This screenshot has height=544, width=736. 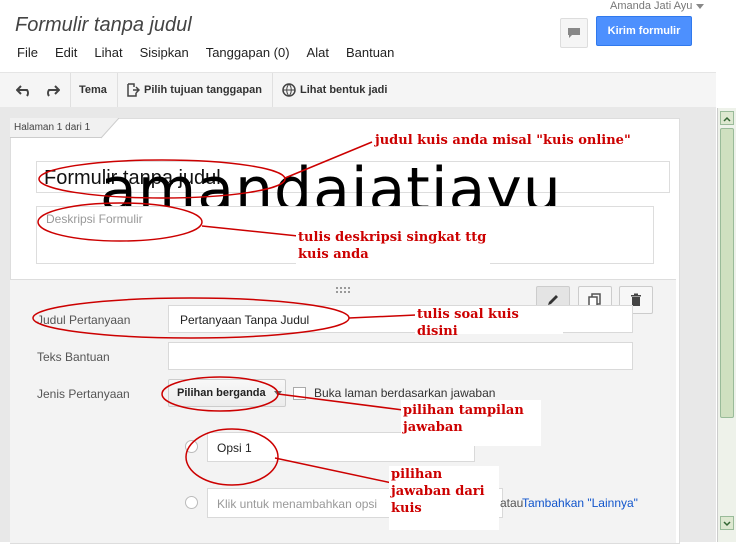 I want to click on option-annotation: pilihan jawaban dari kuis, so click(x=444, y=498).